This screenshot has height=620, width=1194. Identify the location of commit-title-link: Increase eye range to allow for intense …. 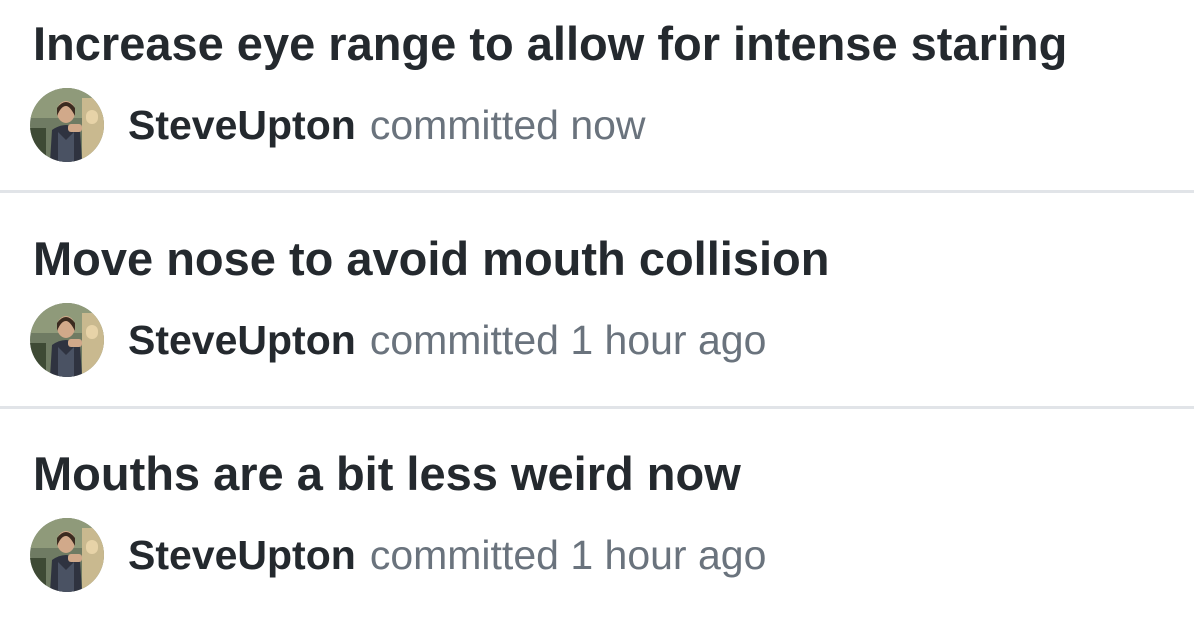
(550, 43).